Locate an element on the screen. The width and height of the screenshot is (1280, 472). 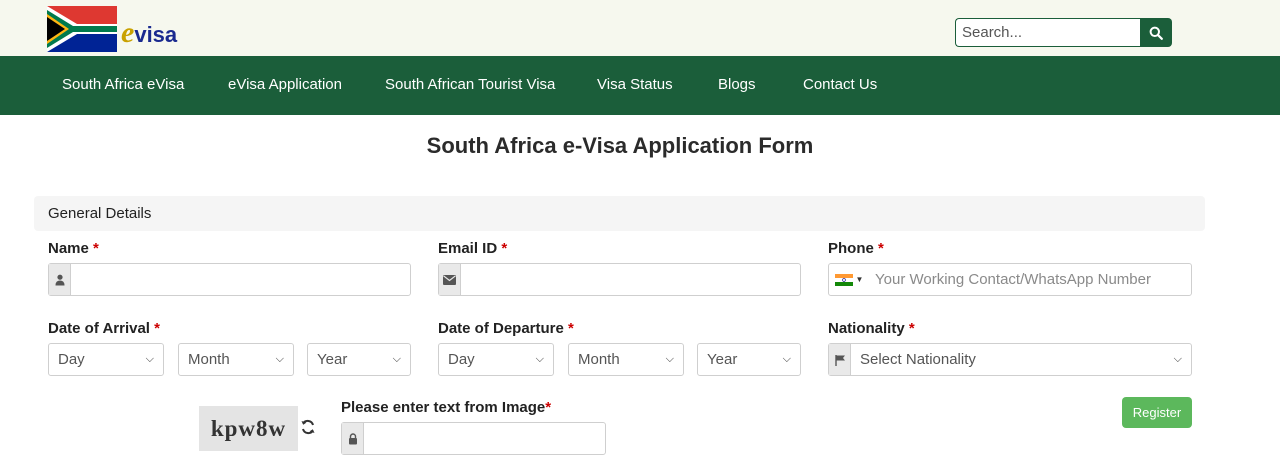
arrival-day-select: Day ⌵ is located at coordinates (106, 359).